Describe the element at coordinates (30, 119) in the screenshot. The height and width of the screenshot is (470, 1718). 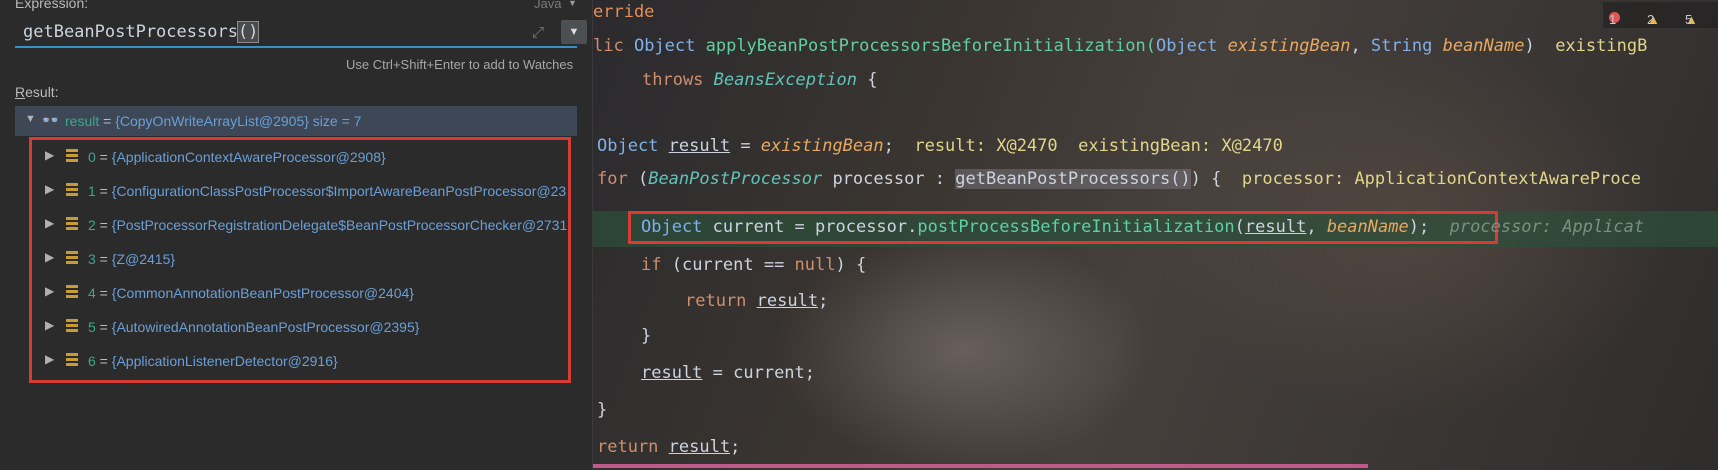
I see `collapse-arrow-icon: ▼` at that location.